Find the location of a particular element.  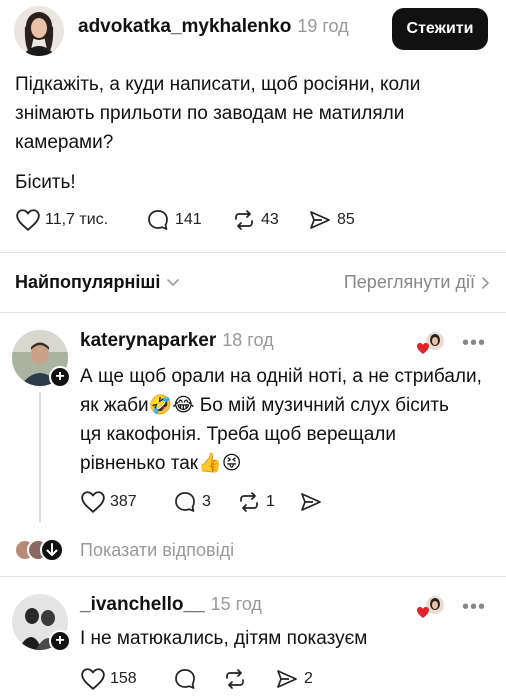

post-text-line: знімають прильоти по заводам не матиляли is located at coordinates (210, 113).